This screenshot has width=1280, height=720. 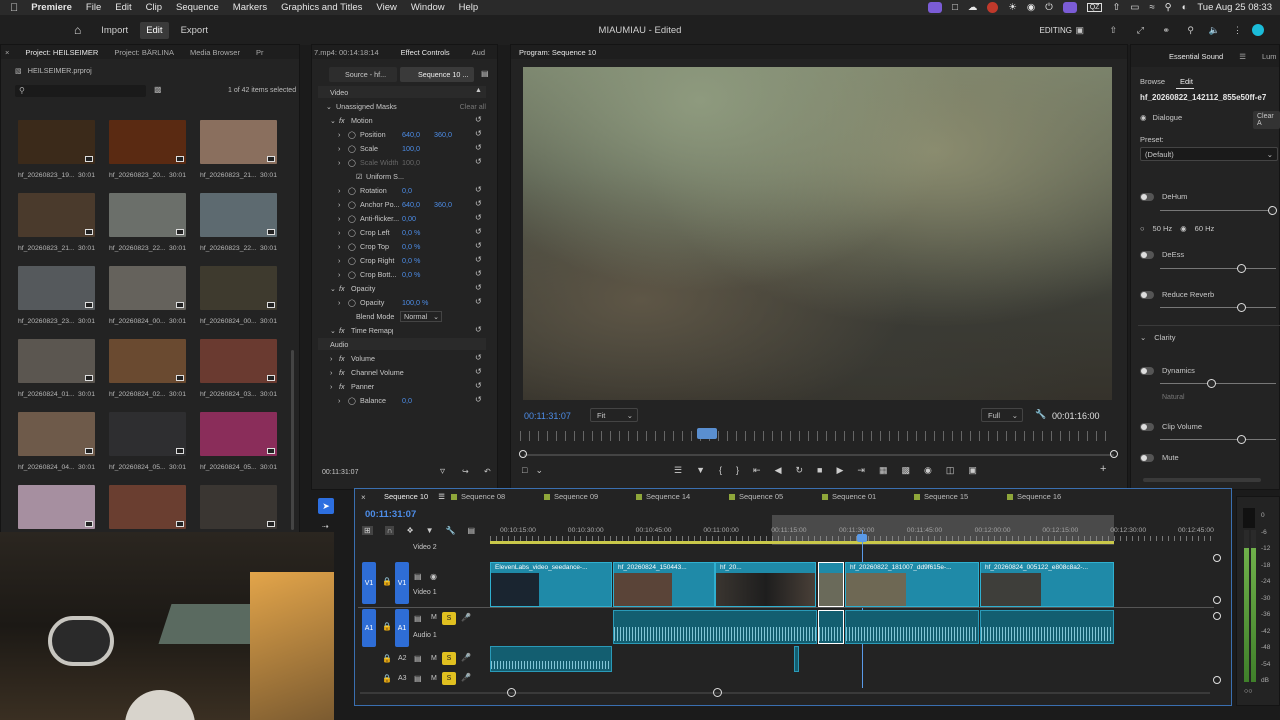 What do you see at coordinates (147, 156) in the screenshot?
I see `project-thumbnail: hf_20260823_20... 30:01` at bounding box center [147, 156].